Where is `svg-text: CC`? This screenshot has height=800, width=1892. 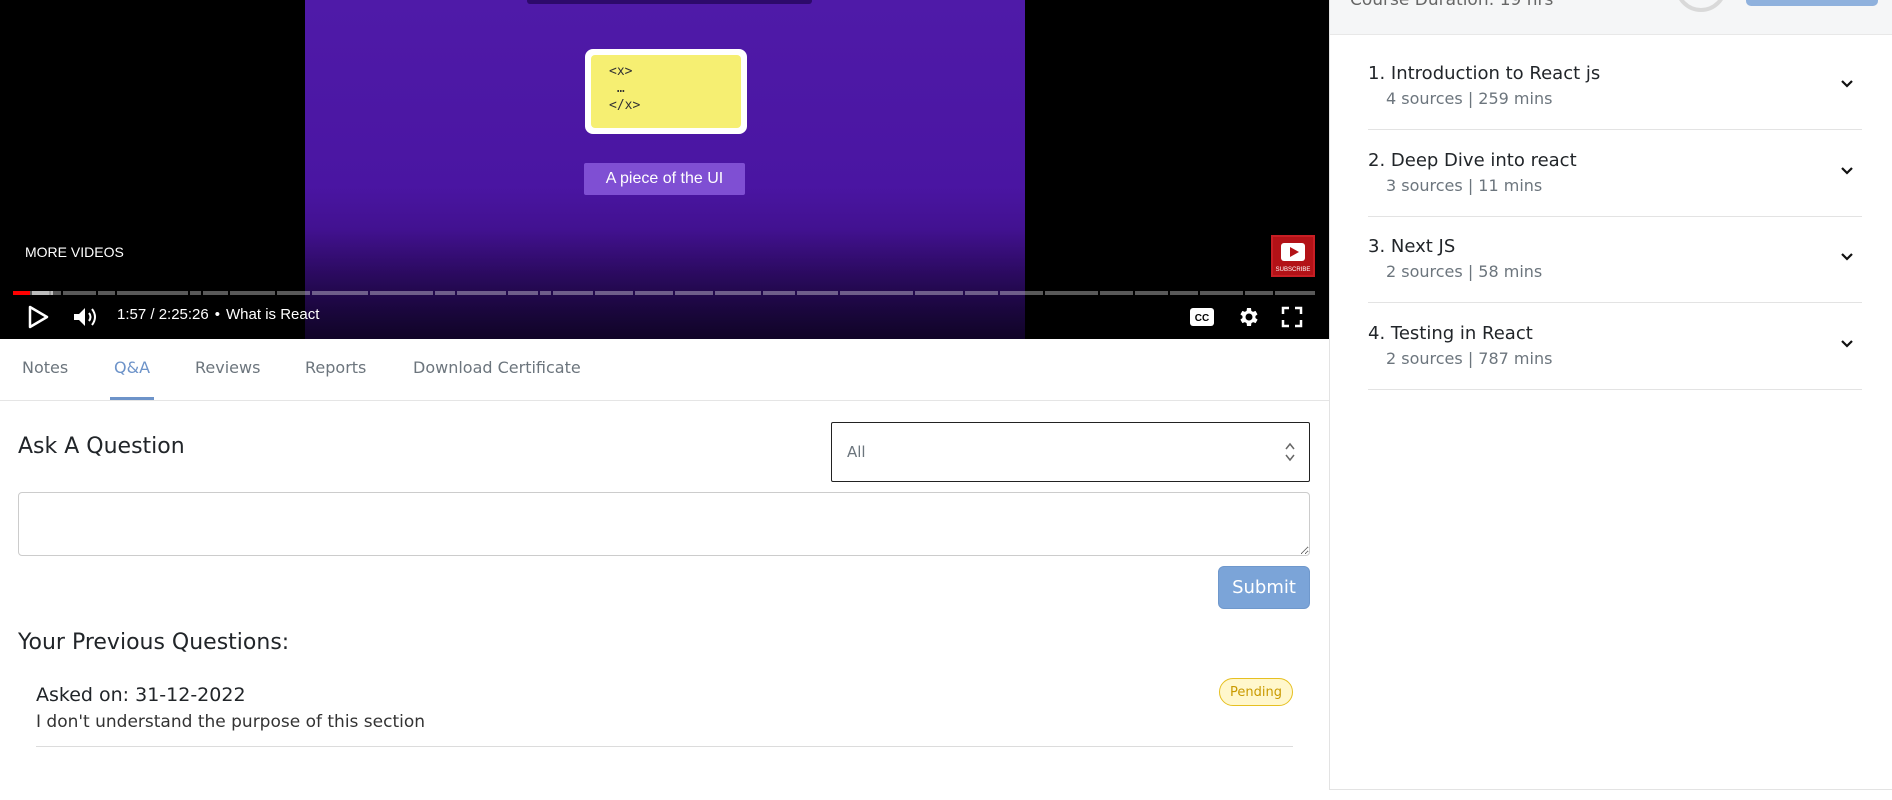
svg-text: CC is located at coordinates (1202, 318).